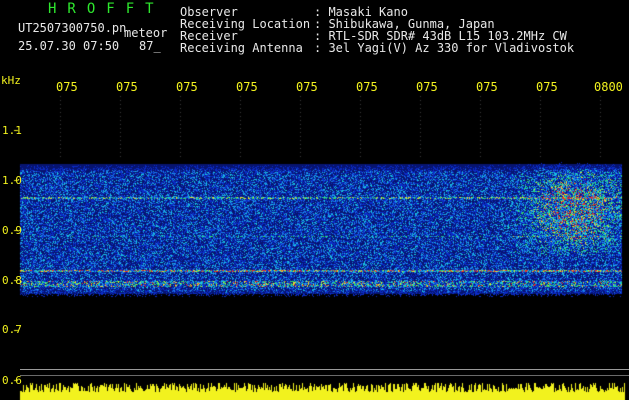  Describe the element at coordinates (69, 46) in the screenshot. I see `date-time: 25.07.30 07:50` at that location.